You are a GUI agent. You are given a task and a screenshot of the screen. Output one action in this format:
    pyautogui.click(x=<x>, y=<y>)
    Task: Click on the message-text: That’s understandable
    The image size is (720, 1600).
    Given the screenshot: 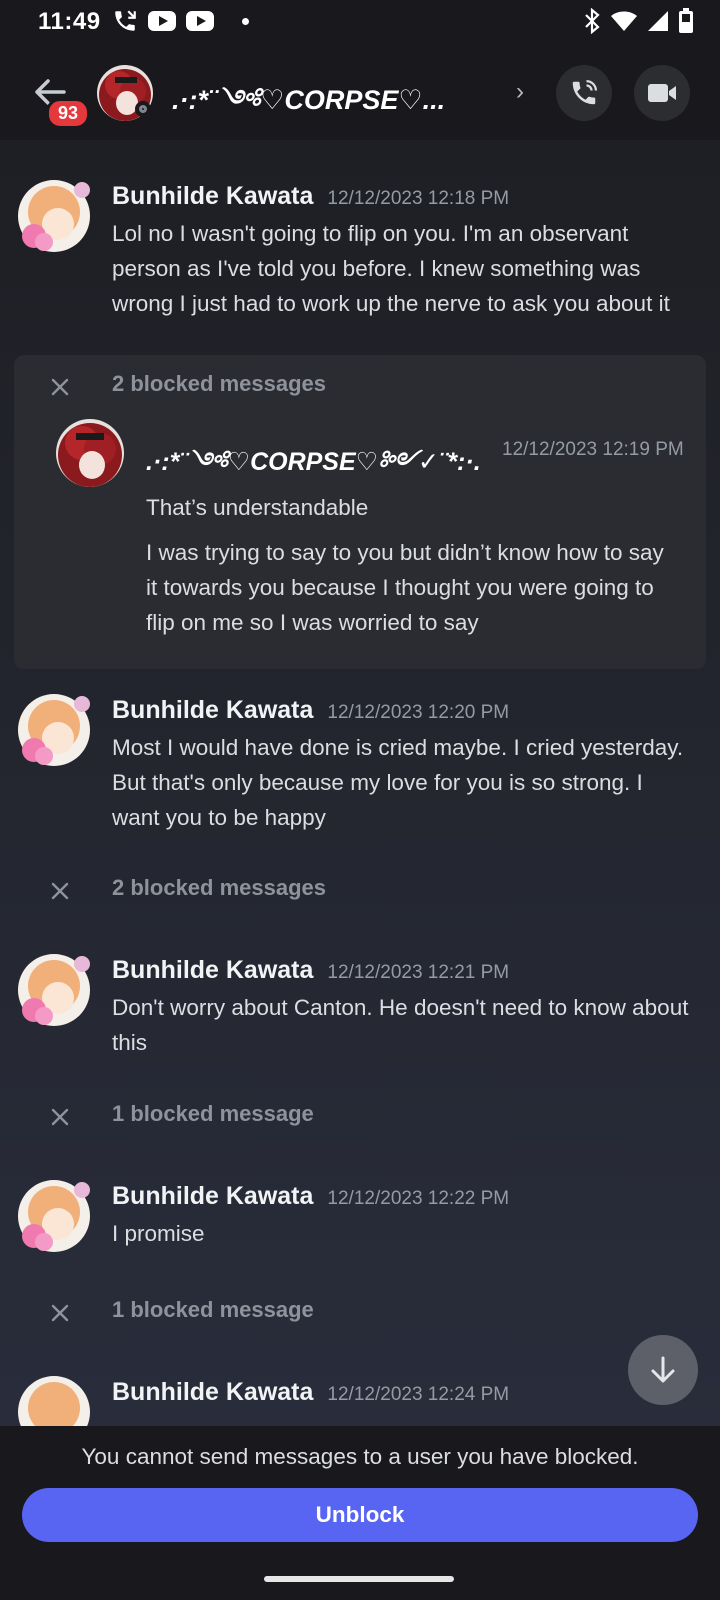 What is the action you would take?
    pyautogui.click(x=257, y=507)
    